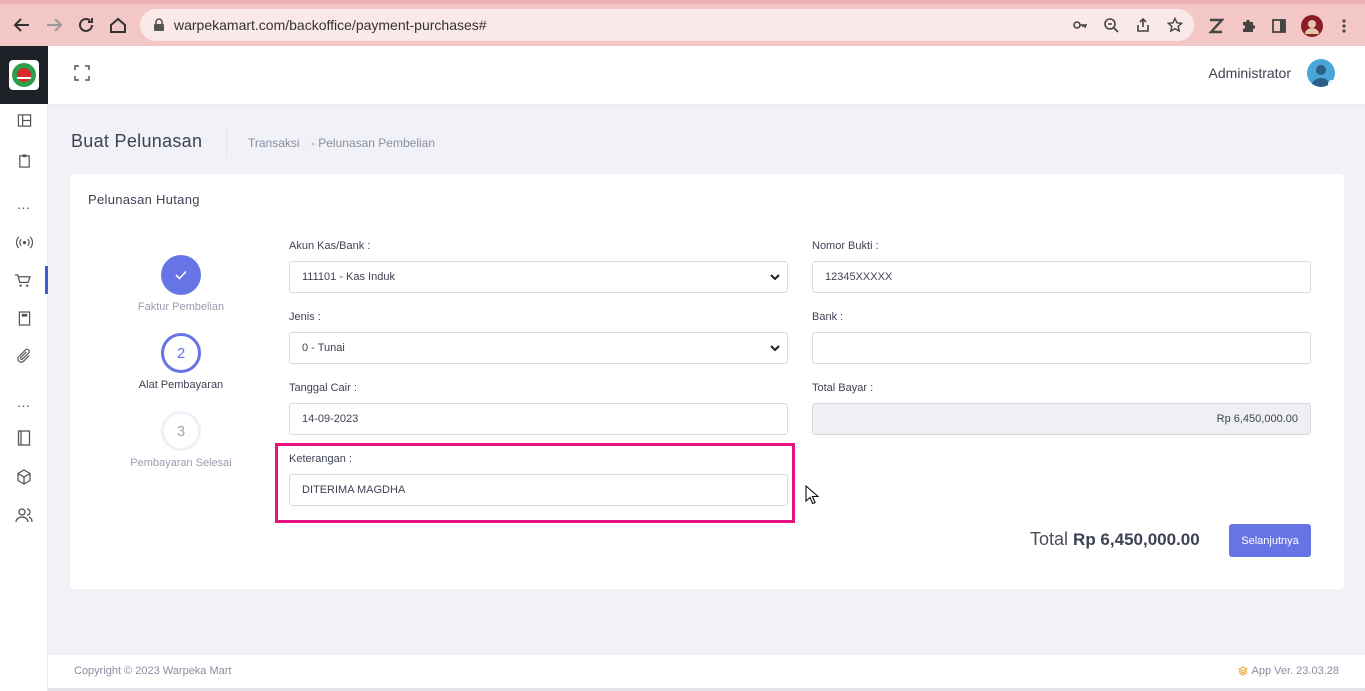 This screenshot has height=691, width=1365. Describe the element at coordinates (538, 419) in the screenshot. I see `tanggal-input: 14-09-2023` at that location.